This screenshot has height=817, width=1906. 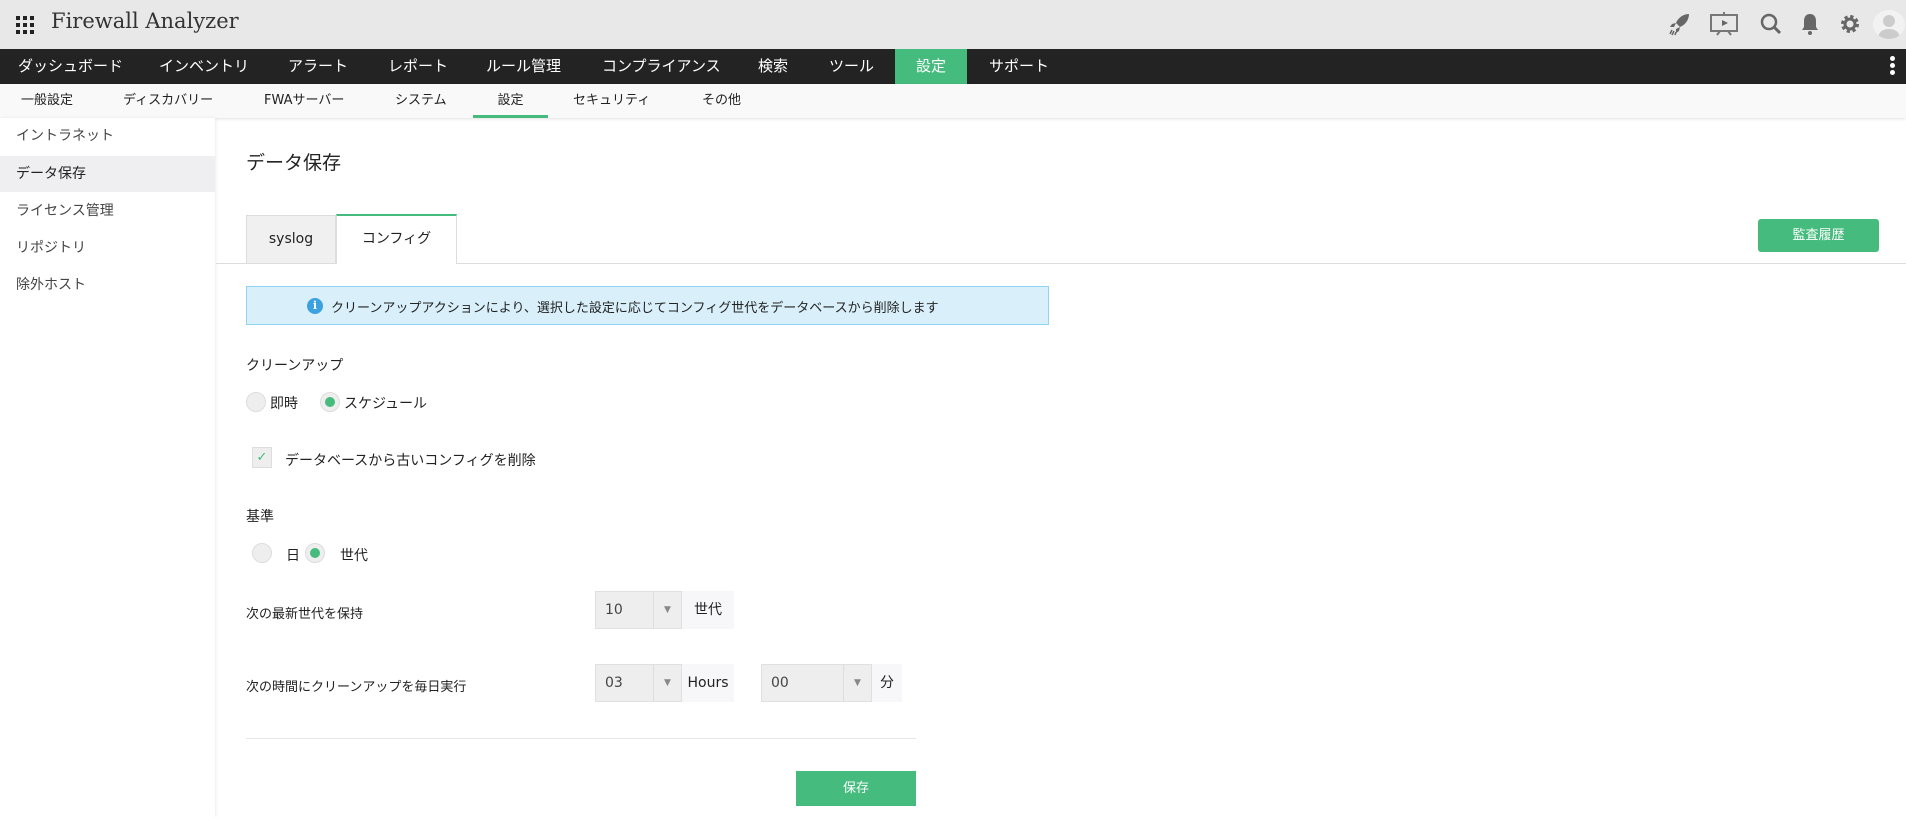 I want to click on nav-reports: レポート, so click(x=418, y=66).